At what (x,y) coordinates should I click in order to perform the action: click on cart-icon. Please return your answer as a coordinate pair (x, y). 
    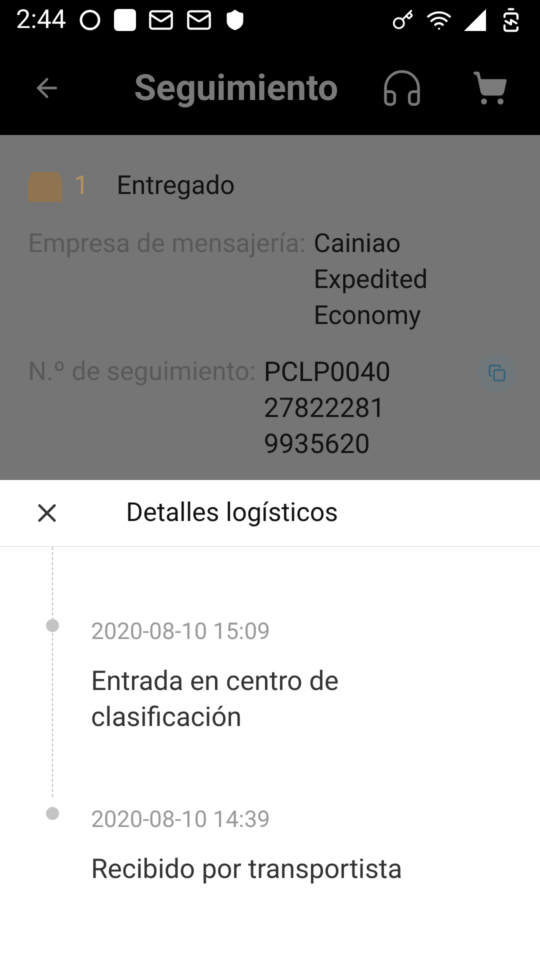
    Looking at the image, I should click on (490, 88).